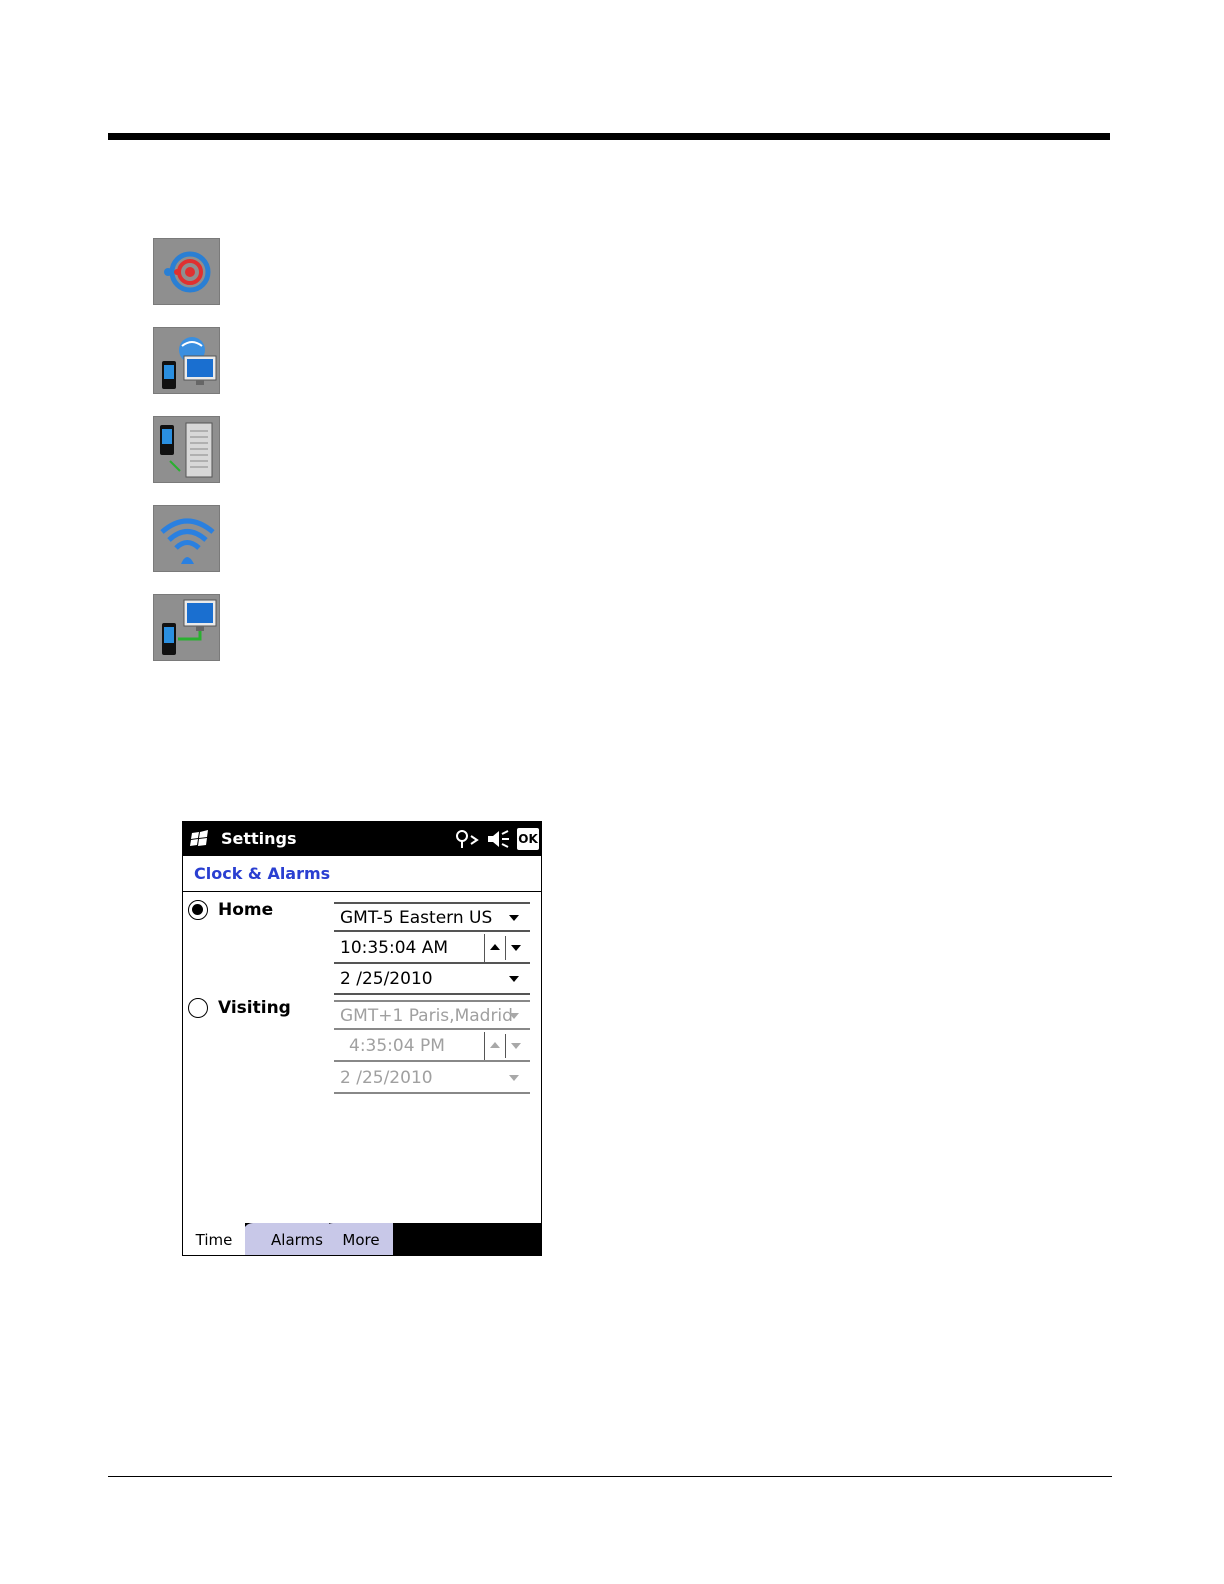  I want to click on visiting-timezone-dropdown: GMT+1 Paris,Madrid, so click(432, 1015).